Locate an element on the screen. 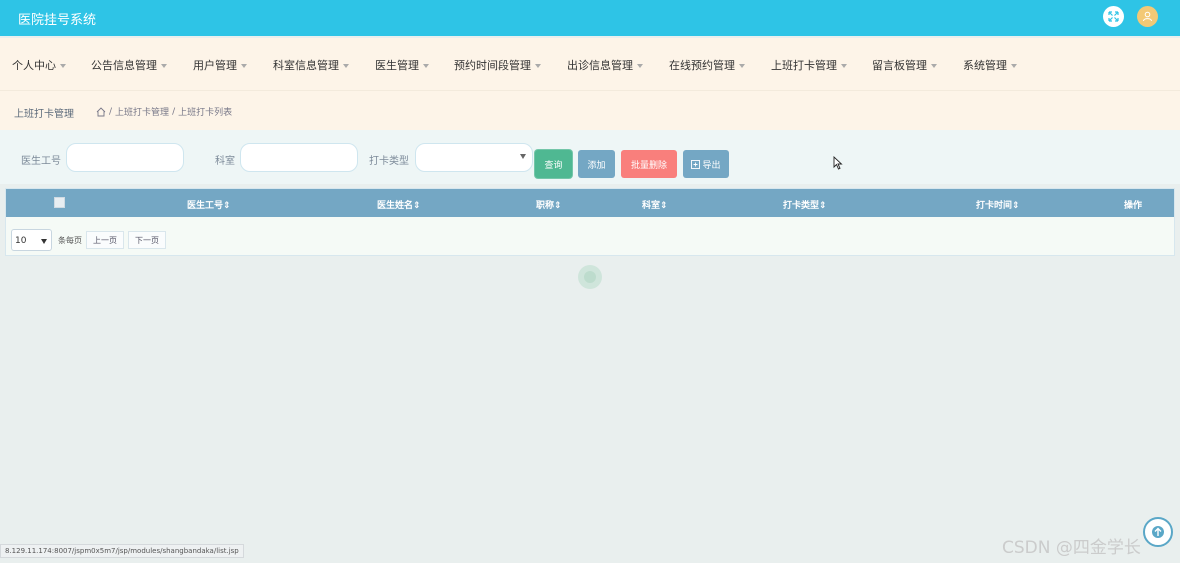  mouse-cursor-icon is located at coordinates (838, 163).